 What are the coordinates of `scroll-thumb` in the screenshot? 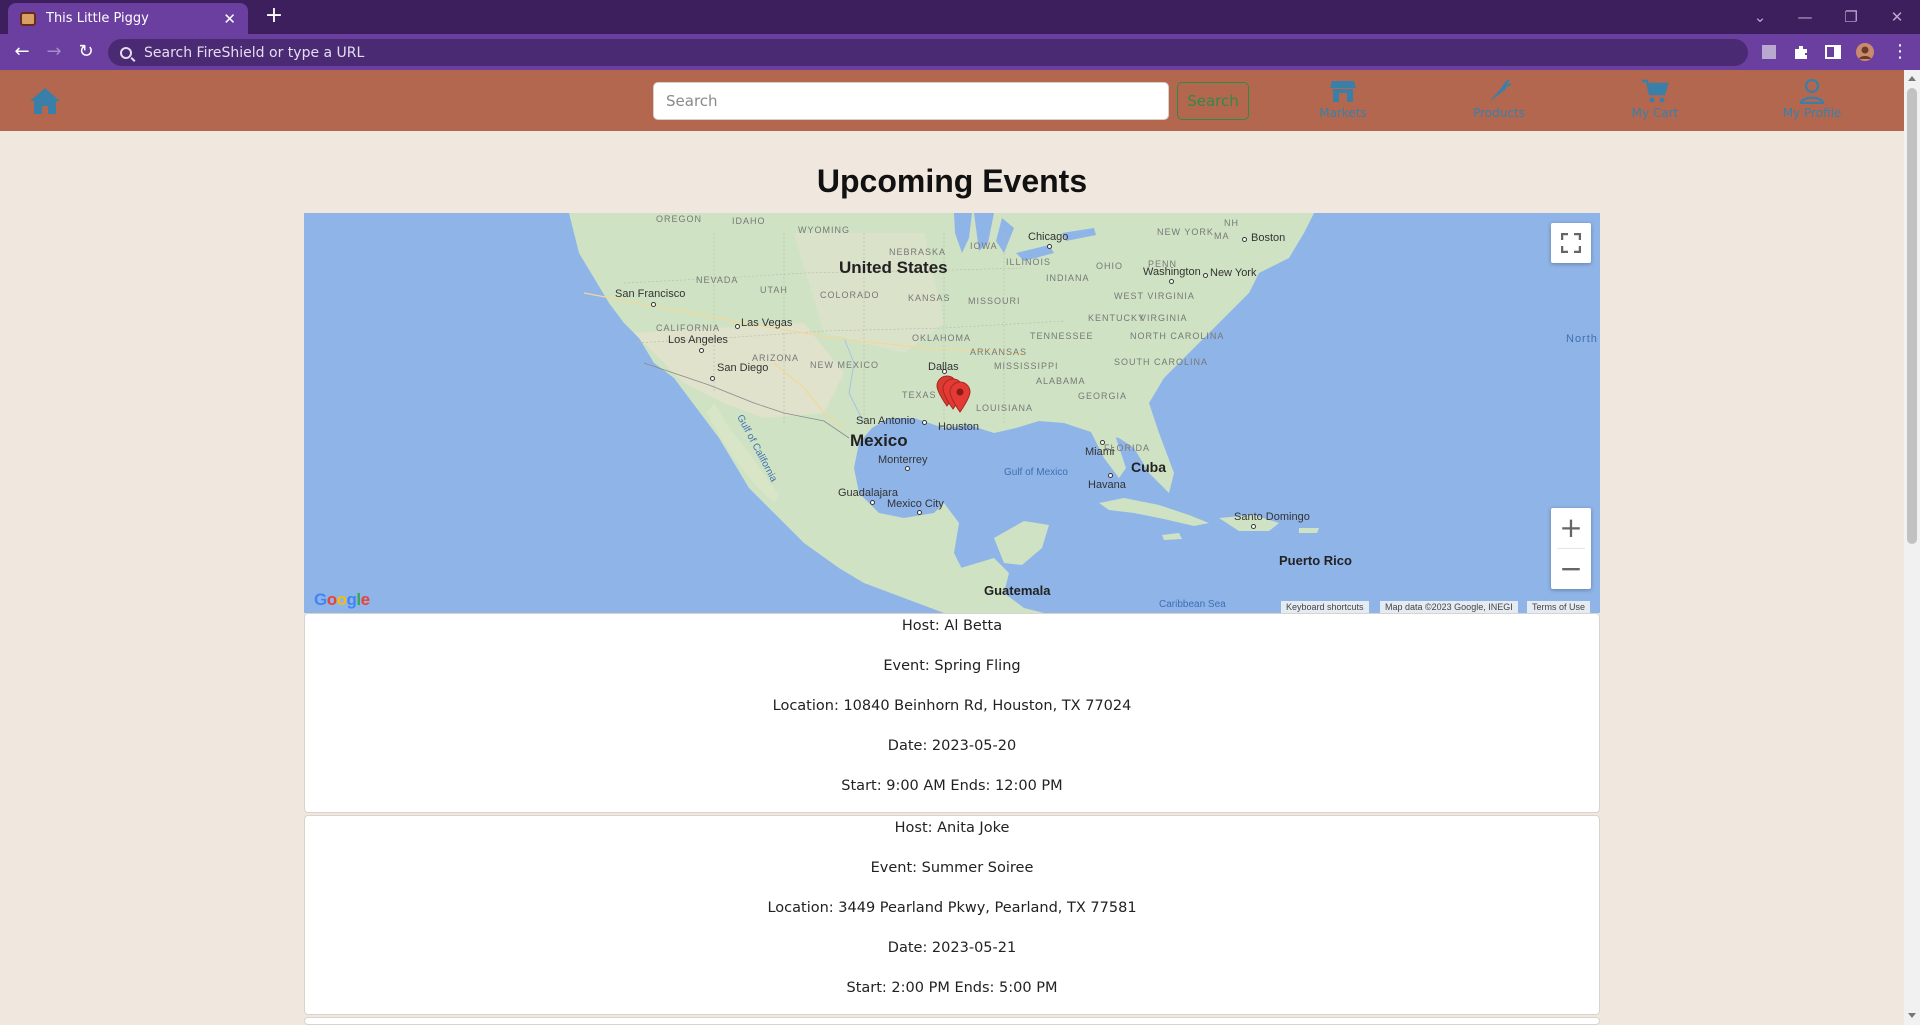 It's located at (1912, 316).